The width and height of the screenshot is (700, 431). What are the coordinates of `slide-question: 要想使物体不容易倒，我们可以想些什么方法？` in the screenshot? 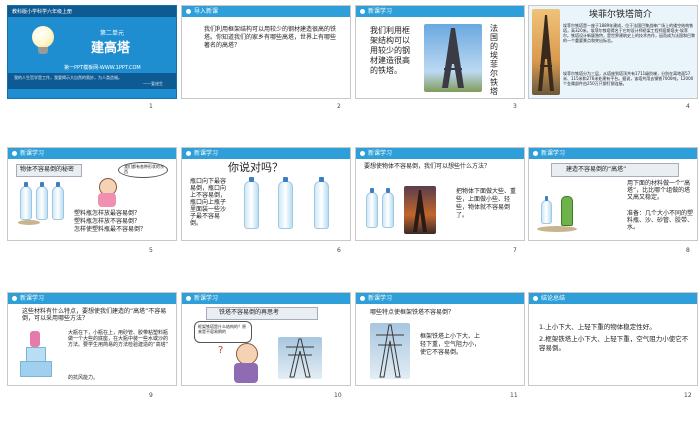 It's located at (427, 166).